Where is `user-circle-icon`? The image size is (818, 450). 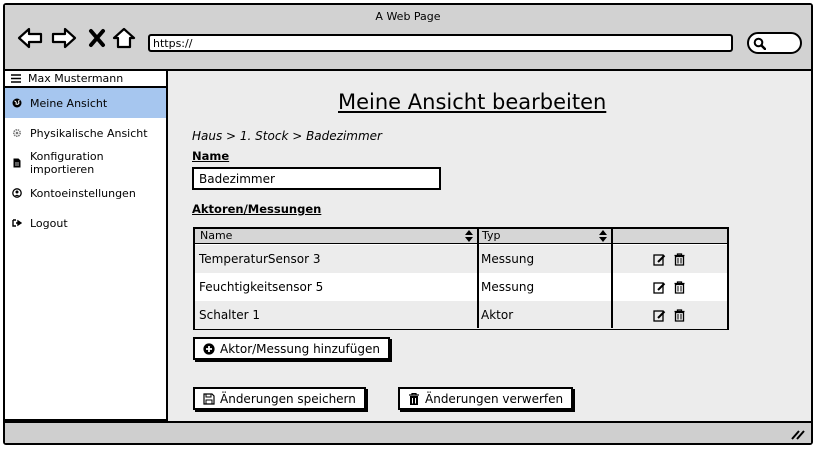 user-circle-icon is located at coordinates (17, 193).